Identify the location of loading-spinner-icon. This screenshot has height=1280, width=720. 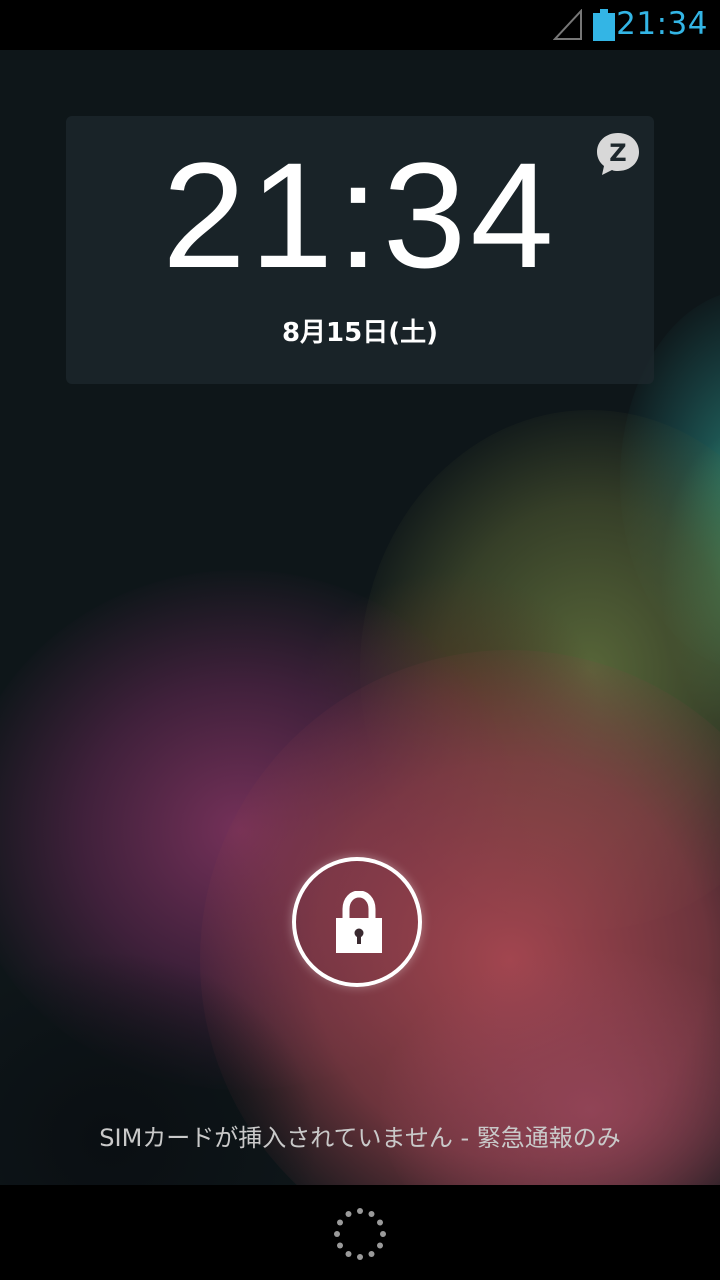
(360, 1234).